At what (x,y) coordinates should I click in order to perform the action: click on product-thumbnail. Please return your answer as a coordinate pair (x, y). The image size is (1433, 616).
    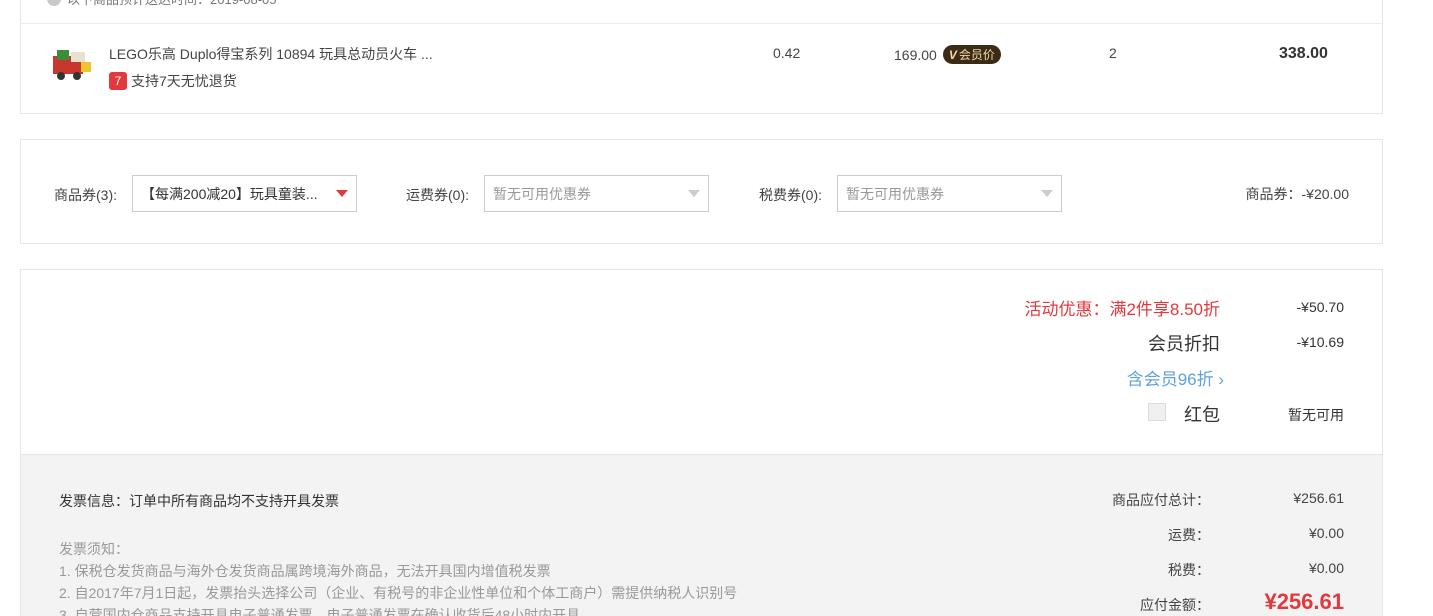
    Looking at the image, I should click on (72, 64).